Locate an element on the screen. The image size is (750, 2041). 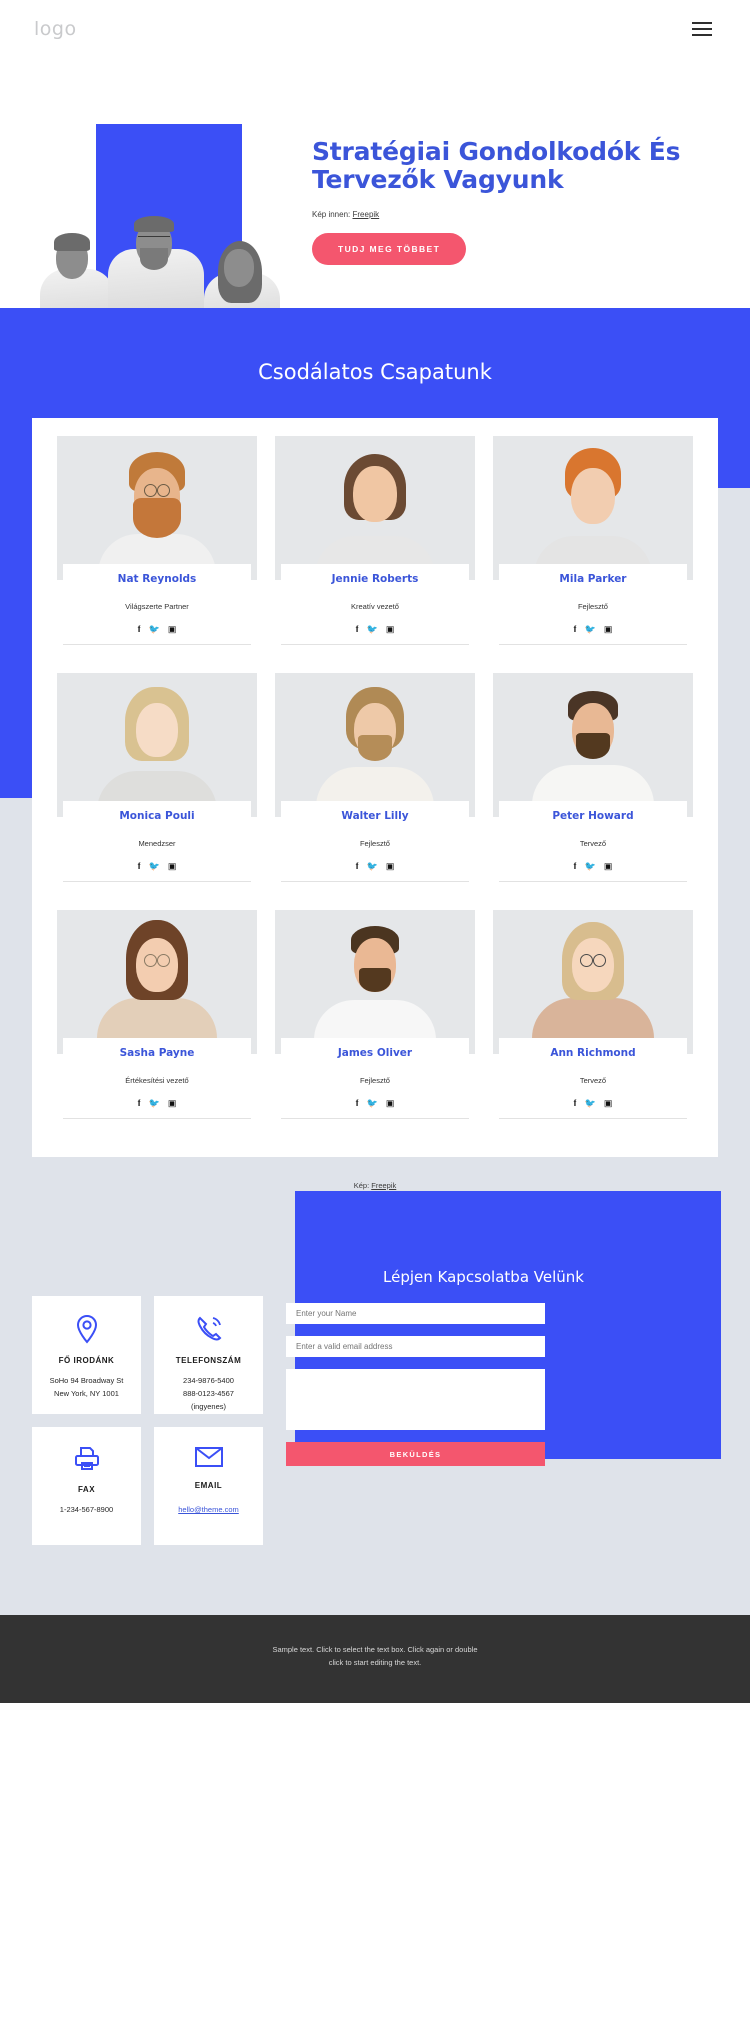
hamburger-icon is located at coordinates (702, 29).